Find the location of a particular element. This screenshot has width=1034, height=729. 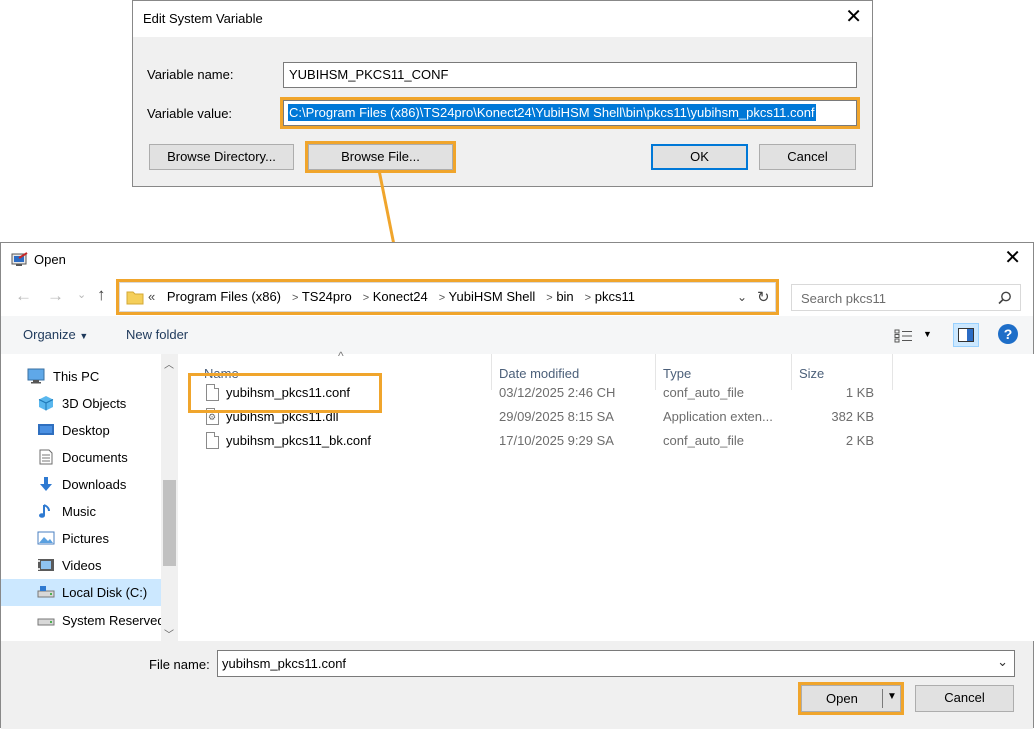

command-bar: Organize ▼ New folder ▼ ? is located at coordinates (517, 335).